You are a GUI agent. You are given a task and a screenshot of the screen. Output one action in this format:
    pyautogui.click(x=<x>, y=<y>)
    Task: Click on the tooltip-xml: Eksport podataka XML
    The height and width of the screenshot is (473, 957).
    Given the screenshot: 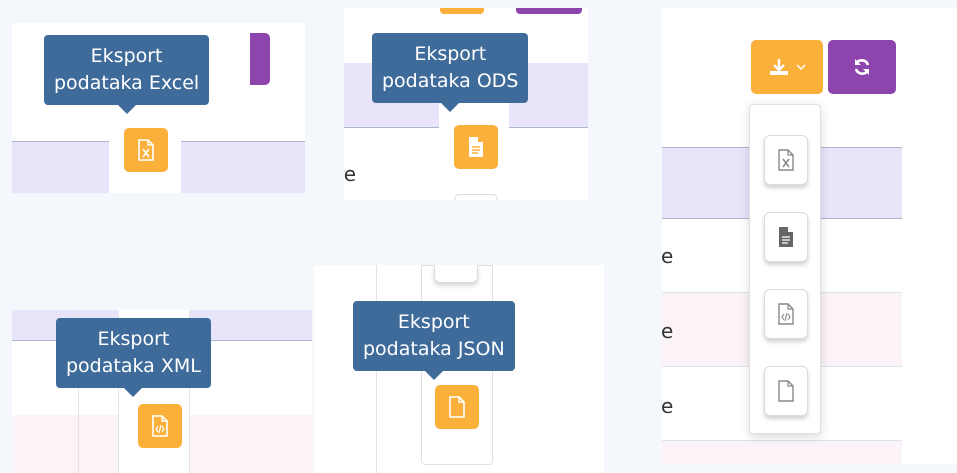 What is the action you would take?
    pyautogui.click(x=133, y=357)
    